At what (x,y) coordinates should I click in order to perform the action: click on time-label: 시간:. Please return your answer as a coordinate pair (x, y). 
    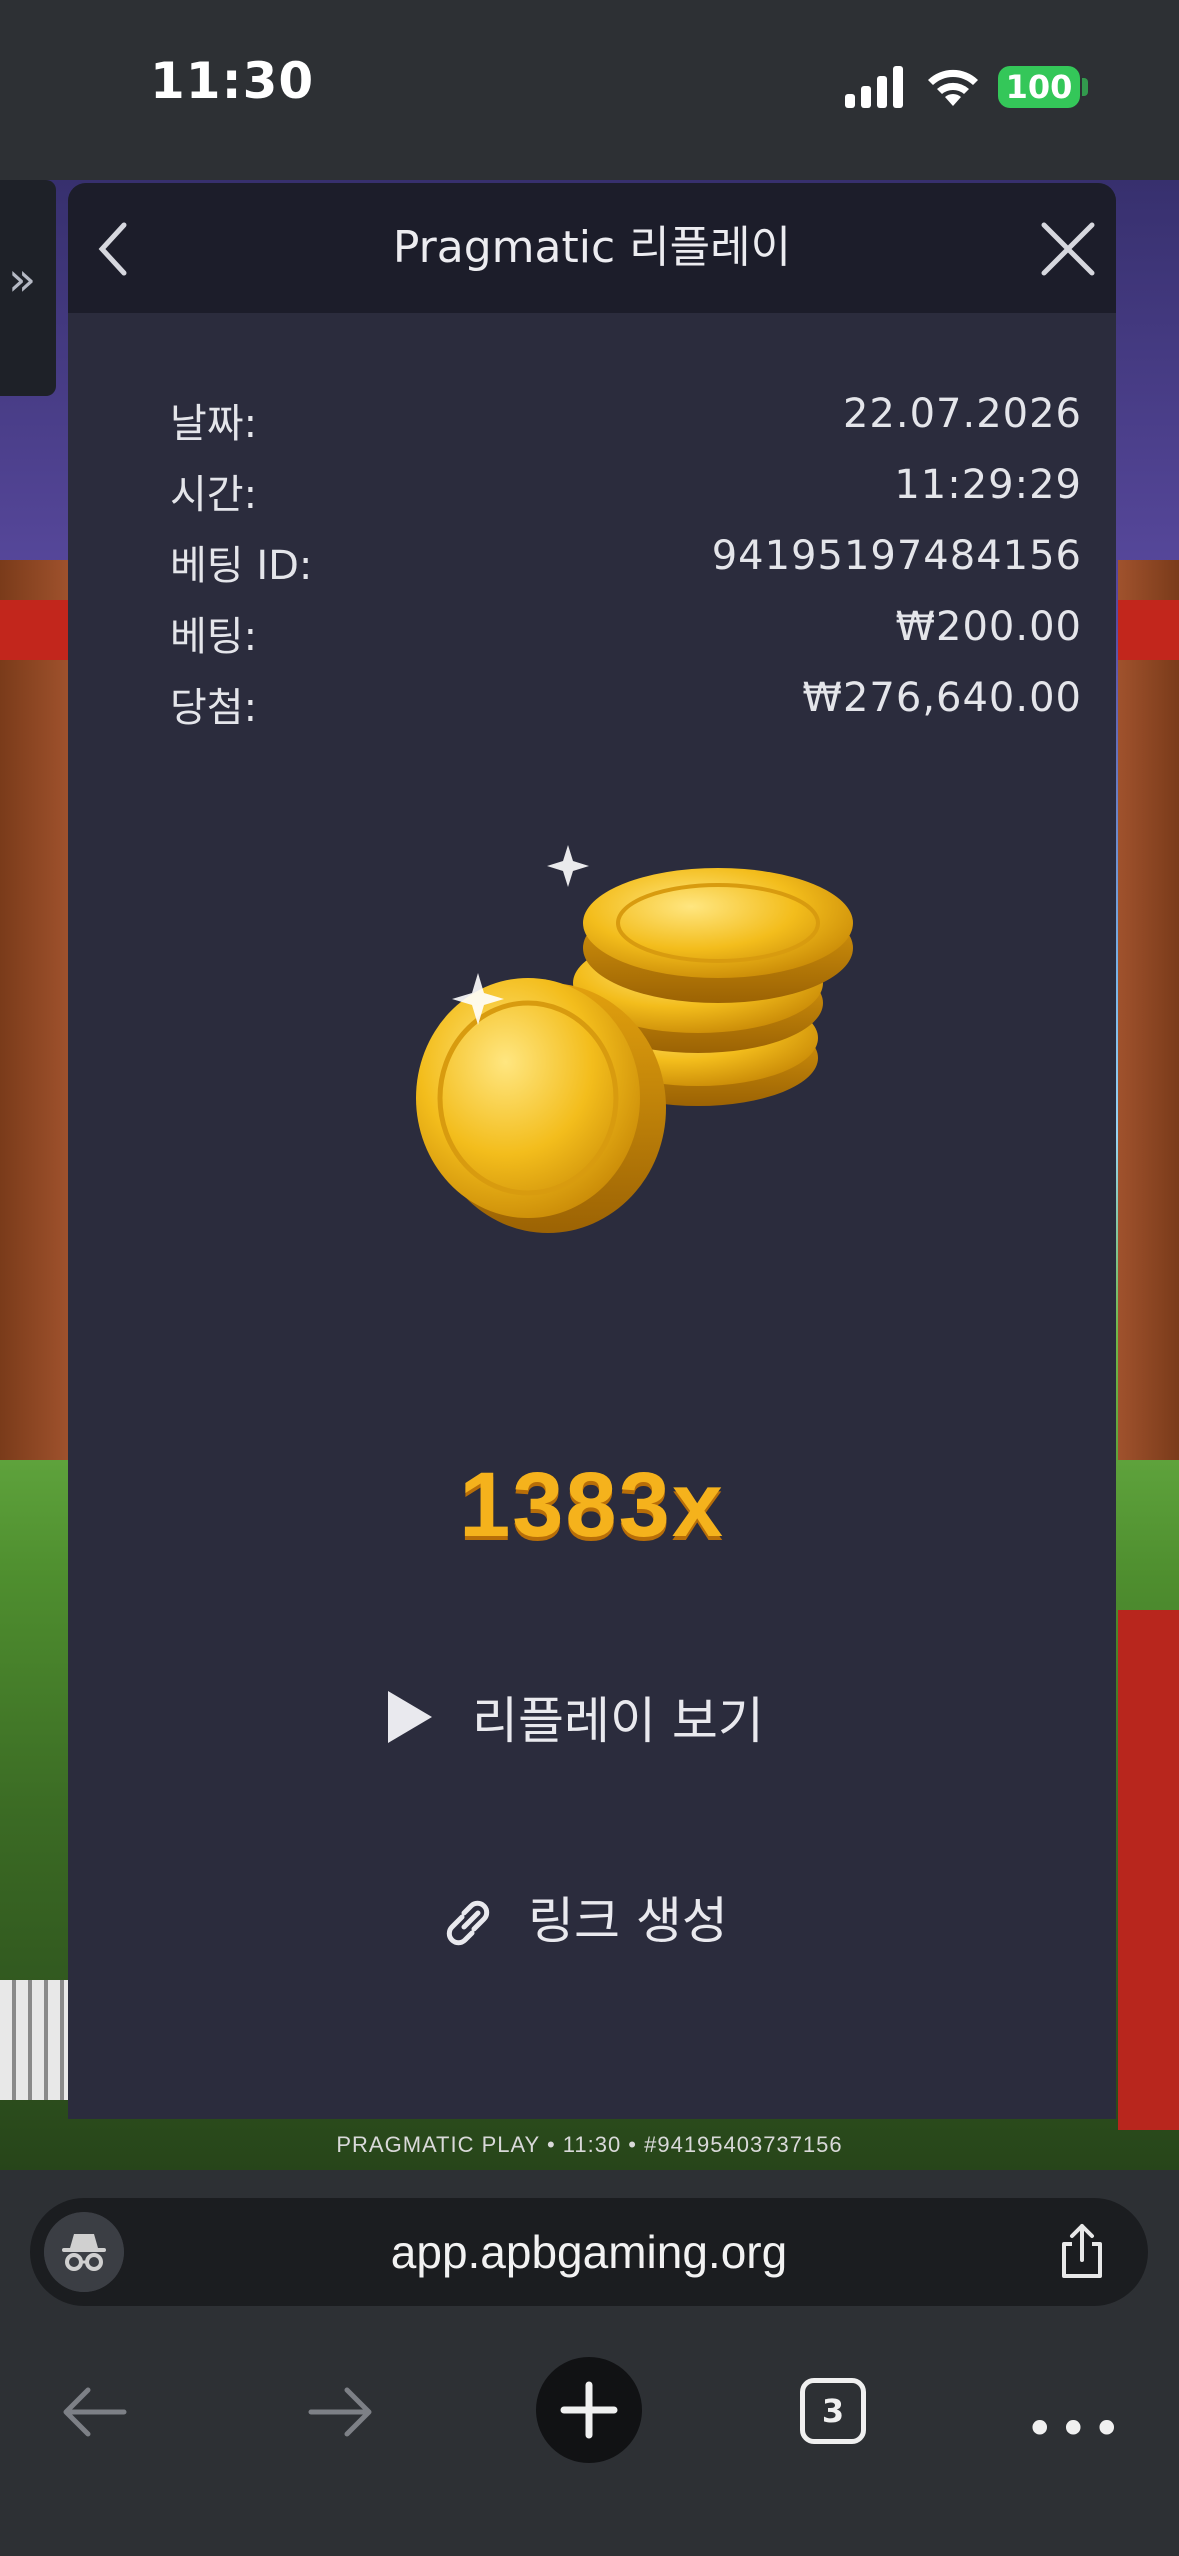
    Looking at the image, I should click on (214, 495).